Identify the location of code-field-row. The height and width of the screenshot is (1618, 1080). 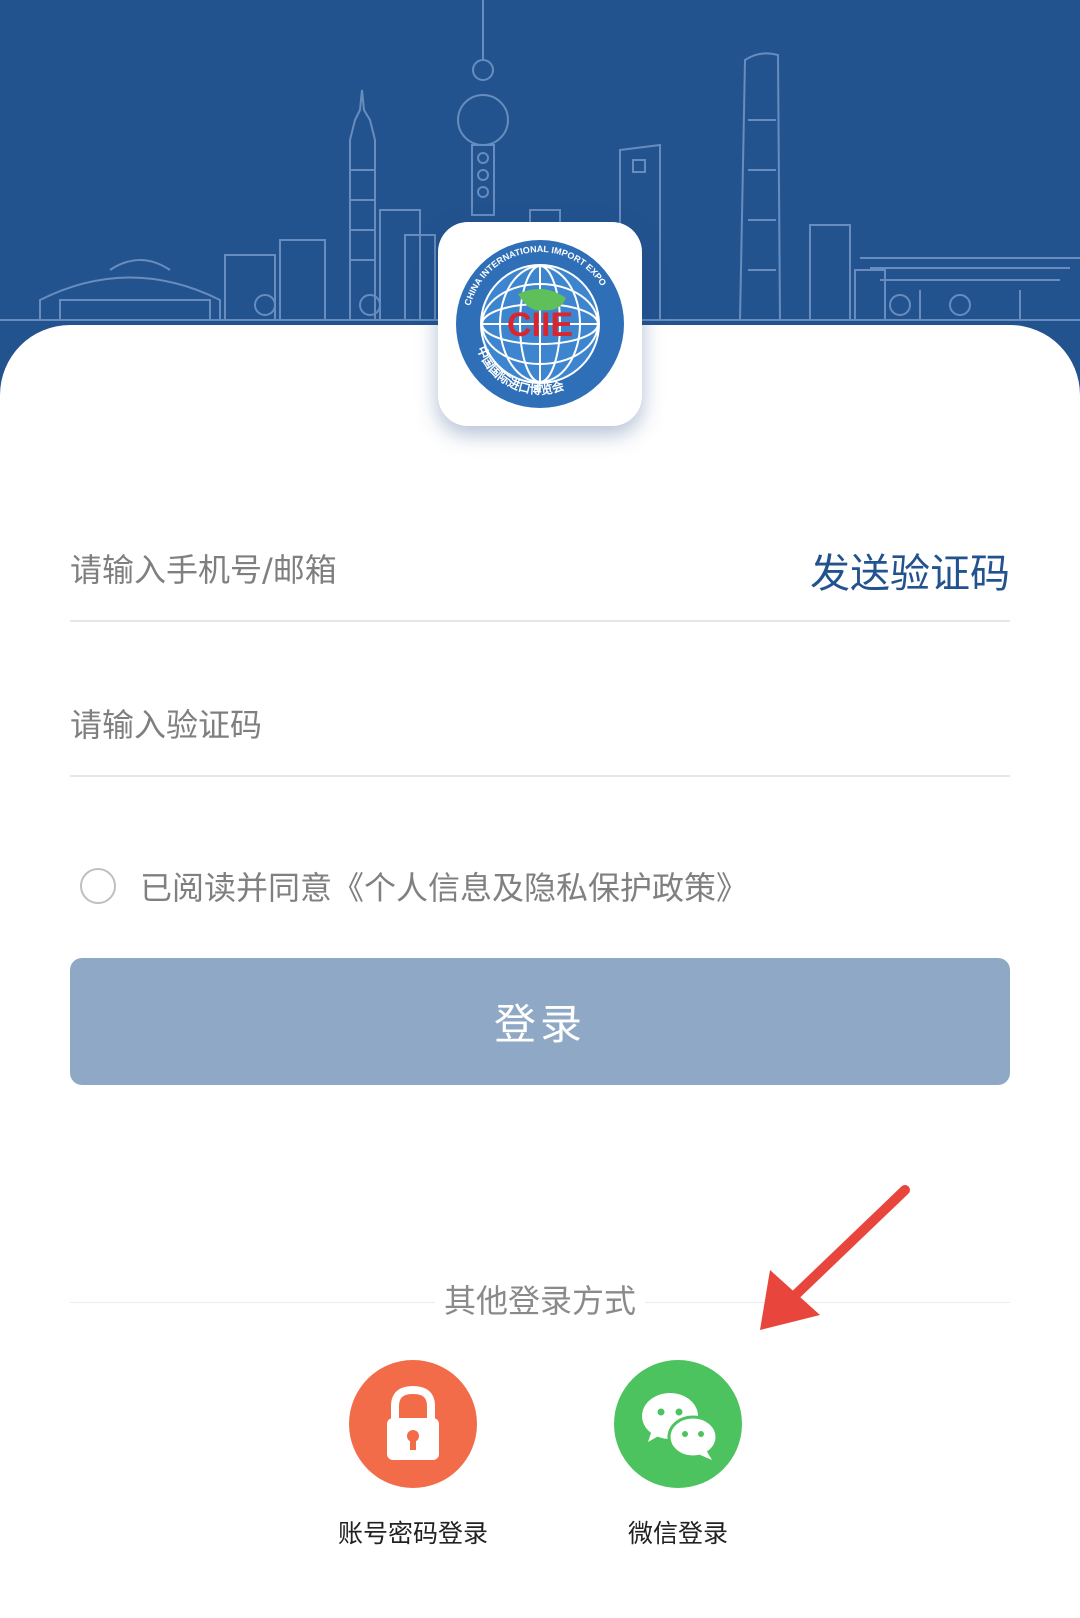
(540, 726).